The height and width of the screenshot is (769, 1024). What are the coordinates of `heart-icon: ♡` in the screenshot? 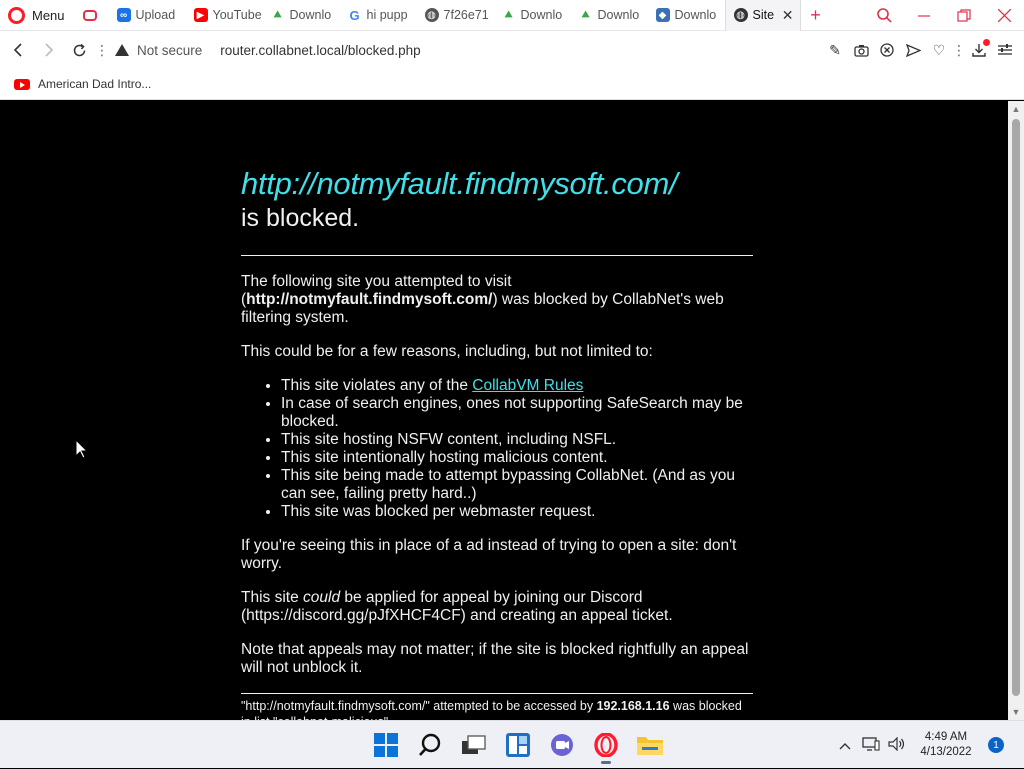 It's located at (939, 50).